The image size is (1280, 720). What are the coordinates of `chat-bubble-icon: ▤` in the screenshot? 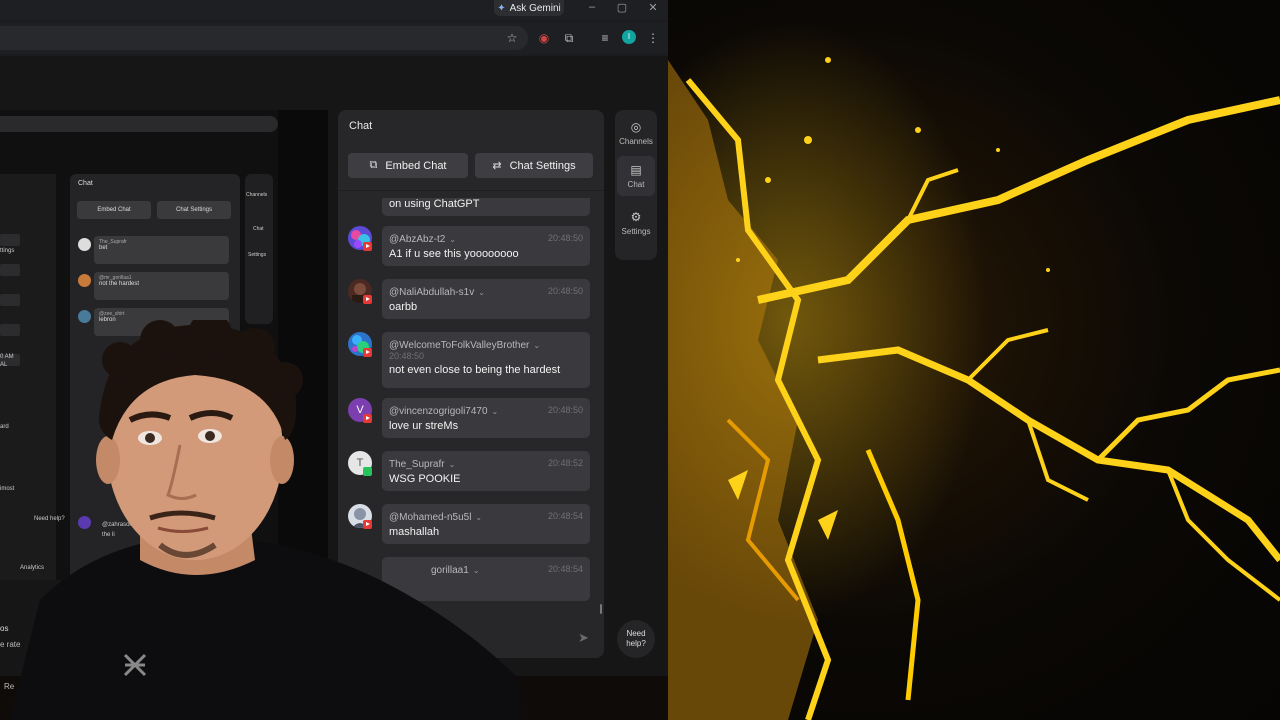 It's located at (636, 170).